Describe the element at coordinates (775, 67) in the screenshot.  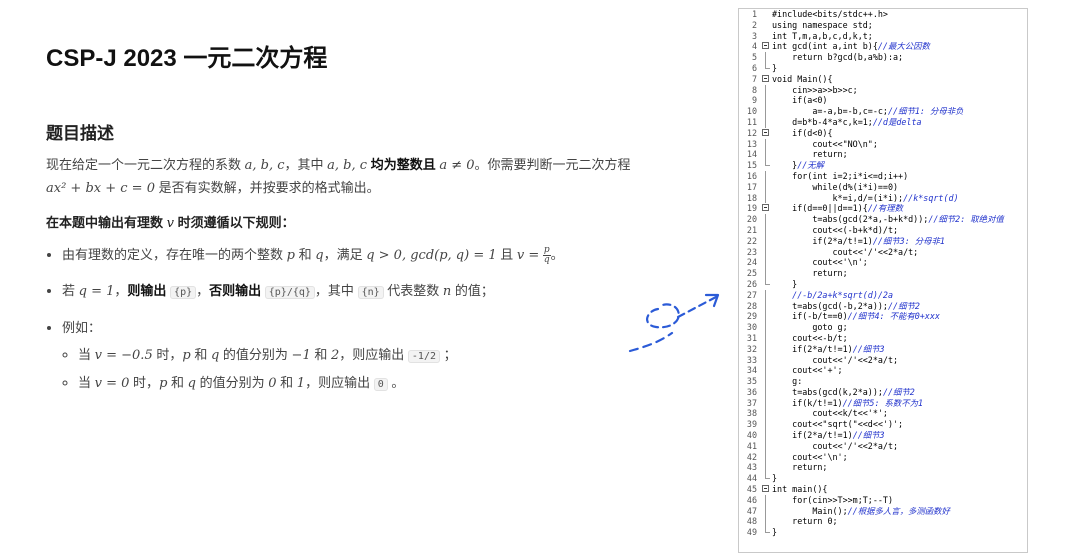
I see `code-content: }` at that location.